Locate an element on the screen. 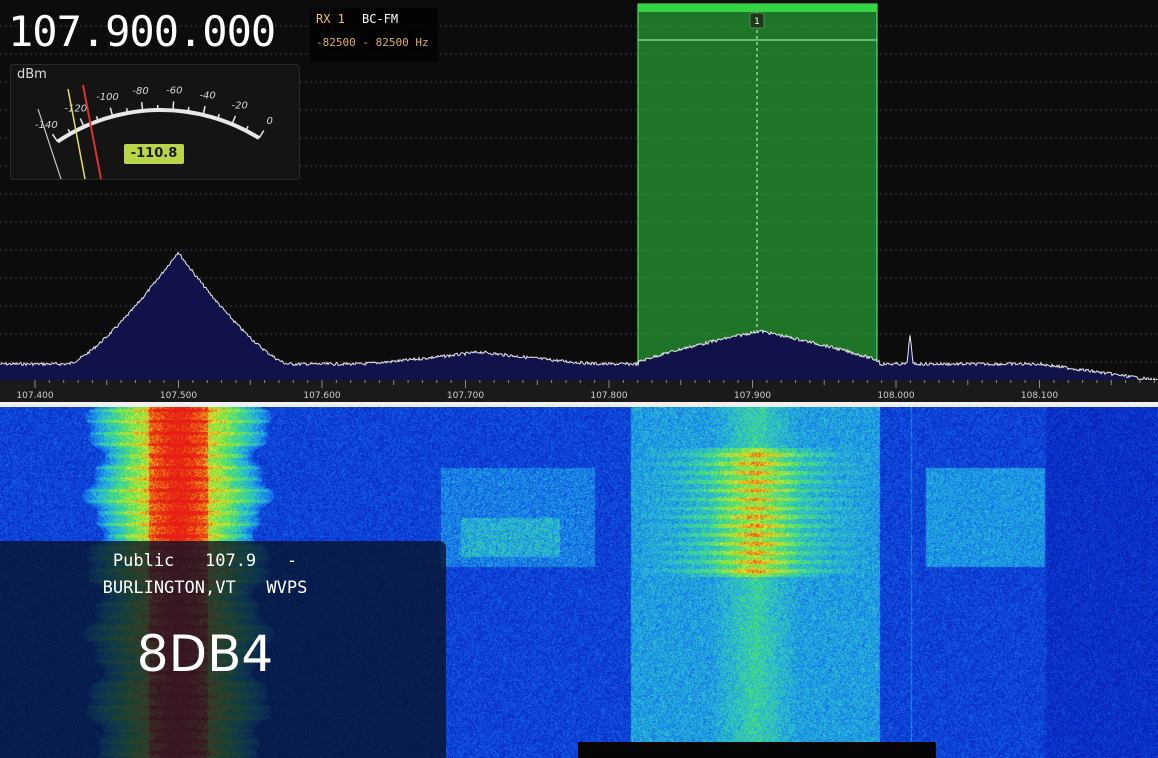  frequency-tick-label: 107.900 is located at coordinates (752, 396).